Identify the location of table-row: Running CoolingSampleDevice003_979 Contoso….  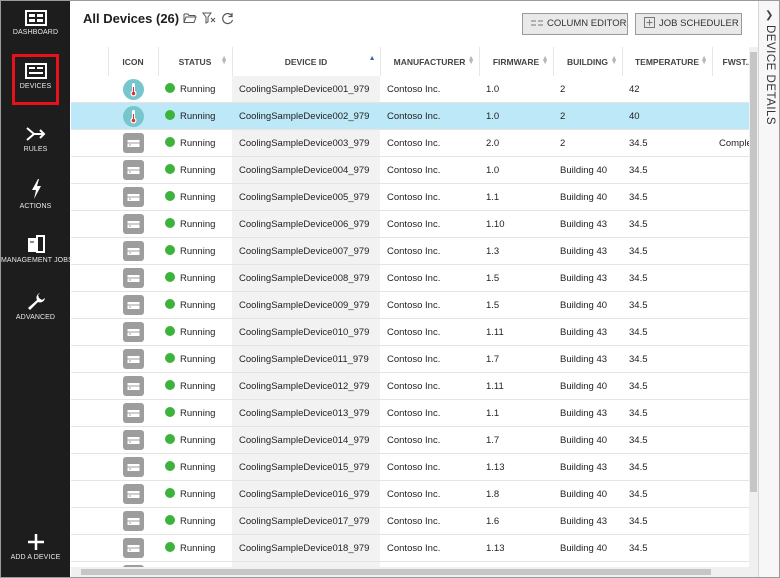
(410, 143).